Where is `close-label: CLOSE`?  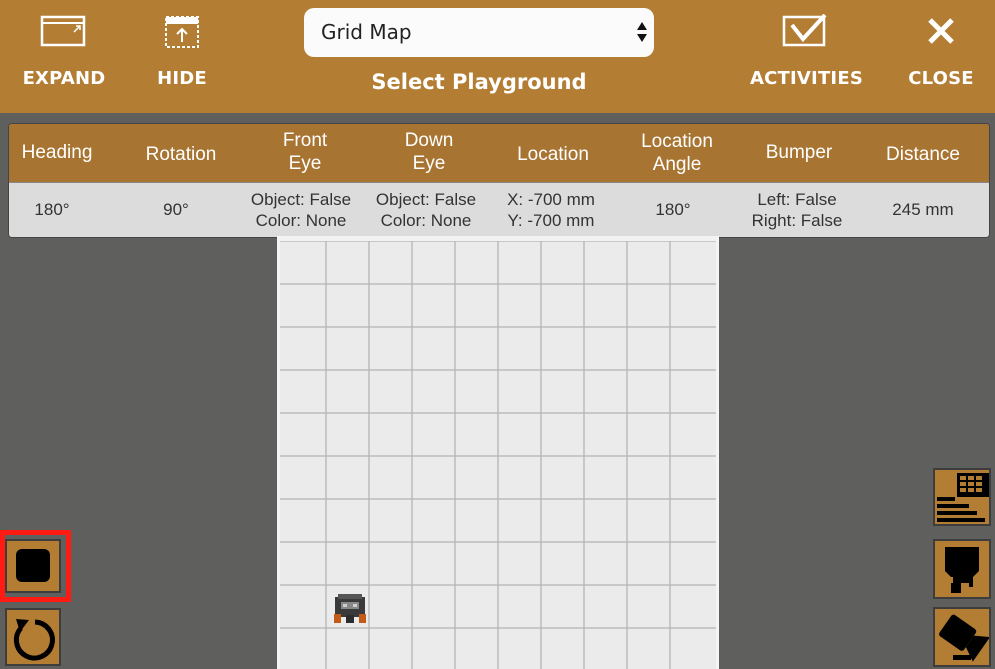 close-label: CLOSE is located at coordinates (941, 78).